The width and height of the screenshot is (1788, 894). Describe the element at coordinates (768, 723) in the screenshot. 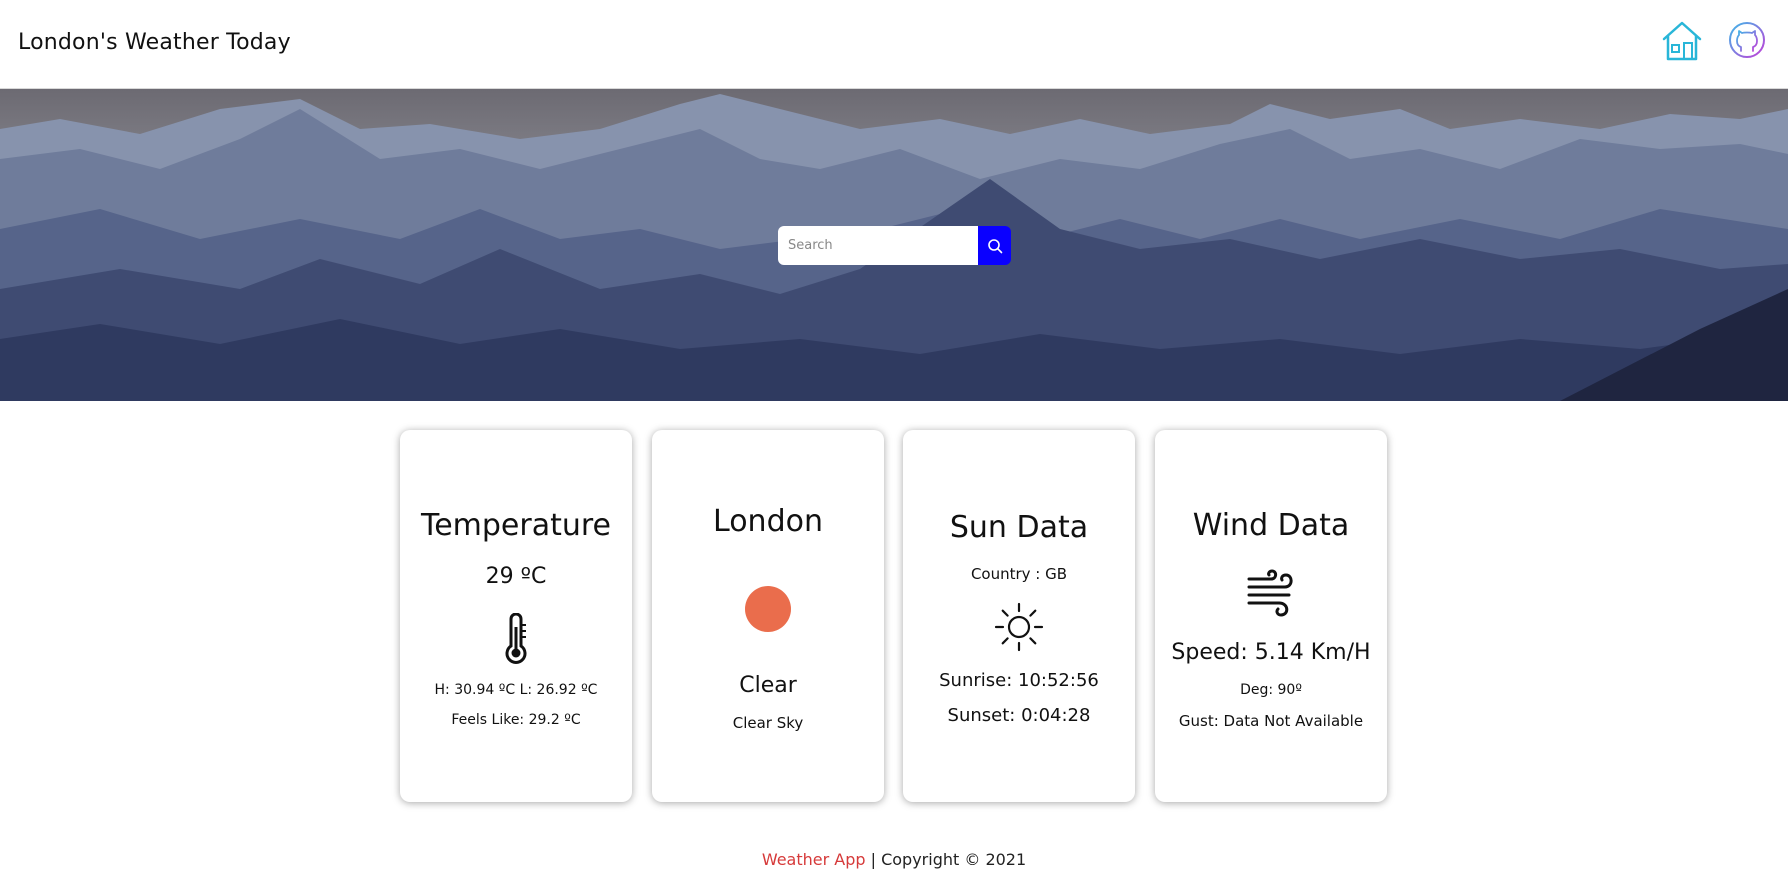

I see `weather-description: Clear Sky` at that location.